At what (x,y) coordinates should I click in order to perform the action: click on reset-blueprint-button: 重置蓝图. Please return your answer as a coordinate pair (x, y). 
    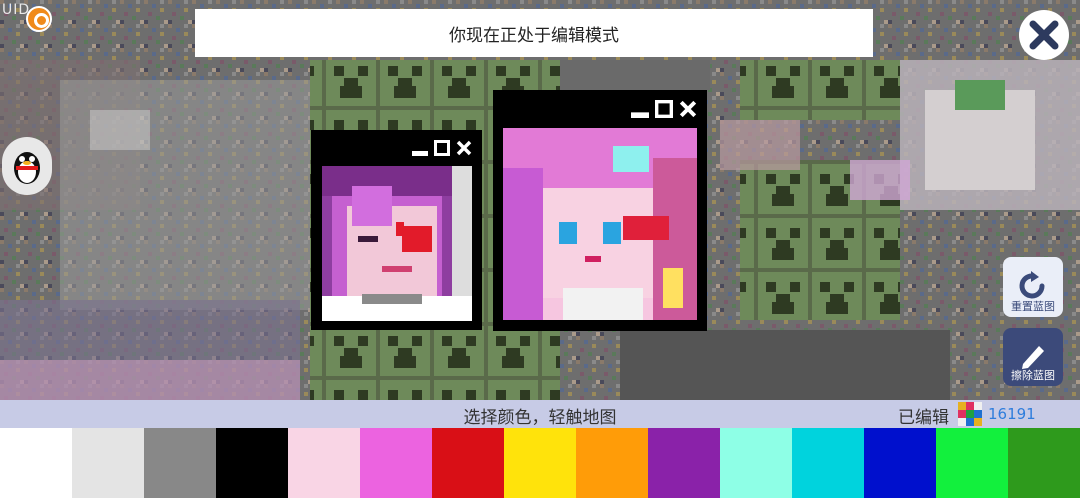
    Looking at the image, I should click on (1033, 287).